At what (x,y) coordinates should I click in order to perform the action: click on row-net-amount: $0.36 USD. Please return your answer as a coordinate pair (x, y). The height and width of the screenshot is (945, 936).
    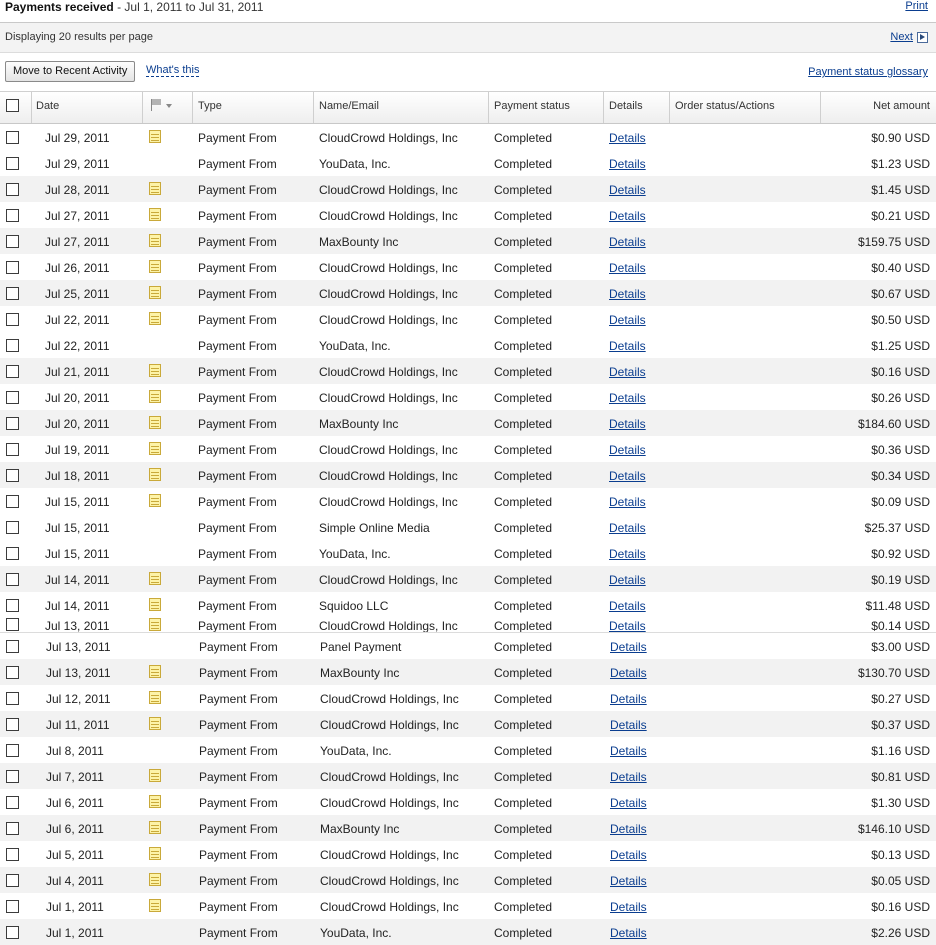
    Looking at the image, I should click on (900, 450).